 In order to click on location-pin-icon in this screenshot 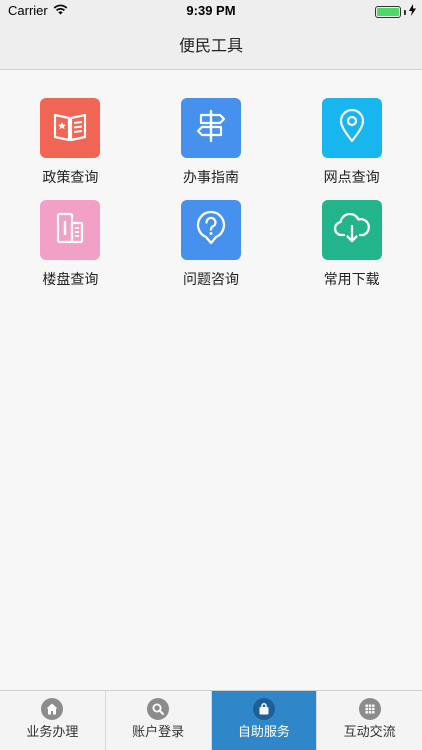, I will do `click(352, 128)`.